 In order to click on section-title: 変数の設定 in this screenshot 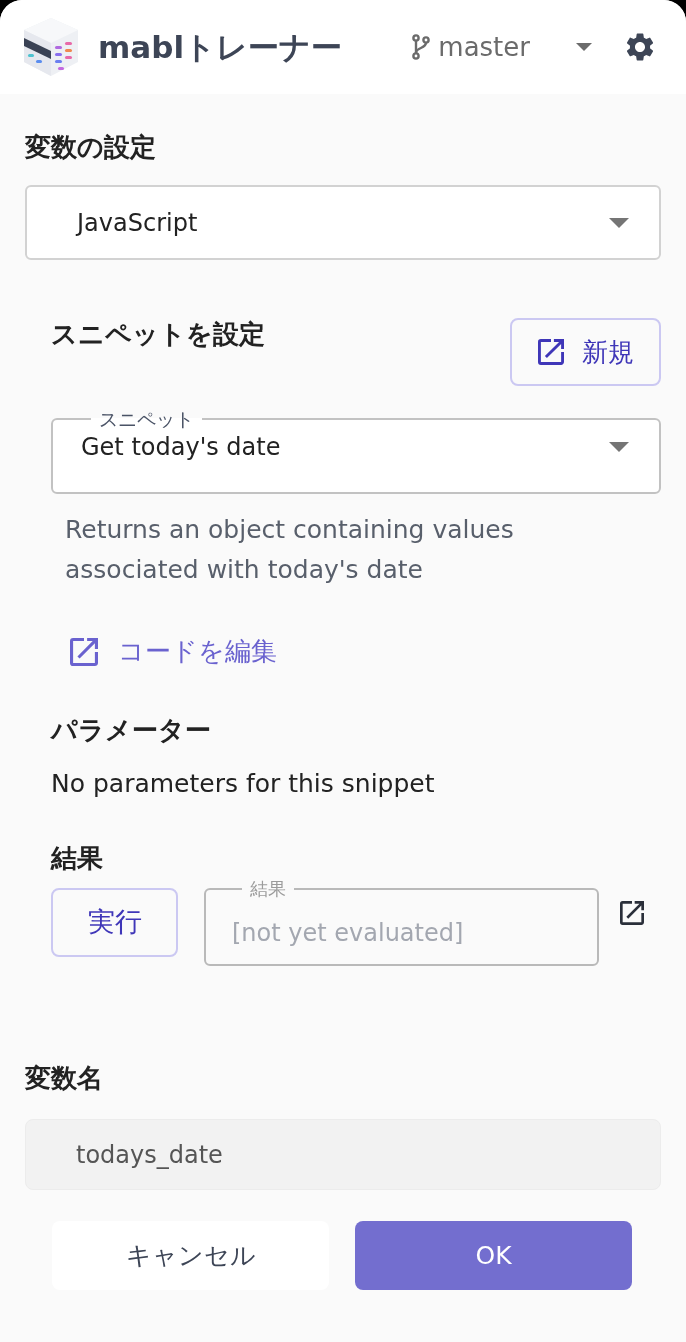, I will do `click(91, 147)`.